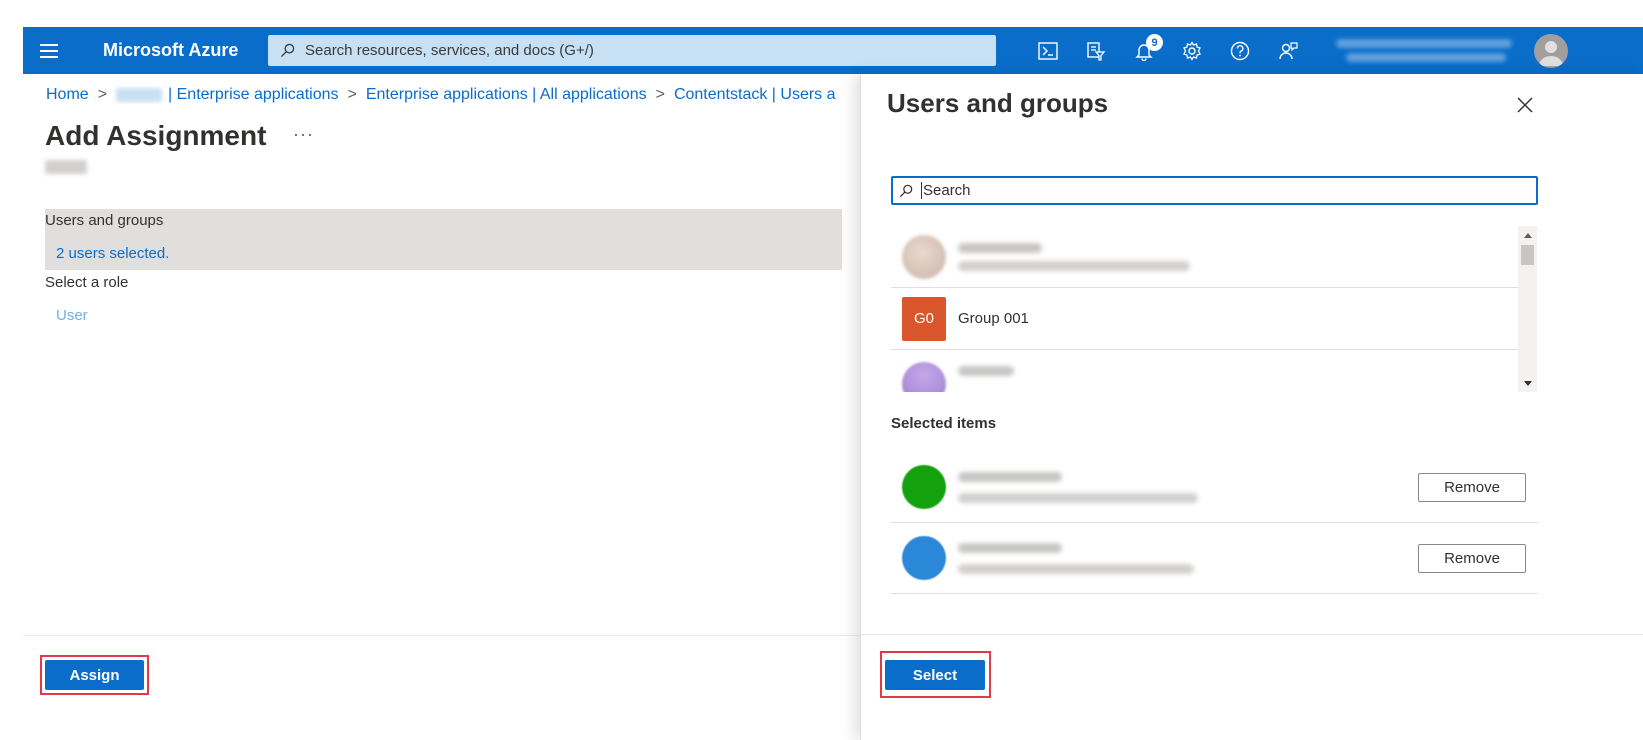 The image size is (1643, 740). What do you see at coordinates (67, 95) in the screenshot?
I see `breadcrumb-home: Home` at bounding box center [67, 95].